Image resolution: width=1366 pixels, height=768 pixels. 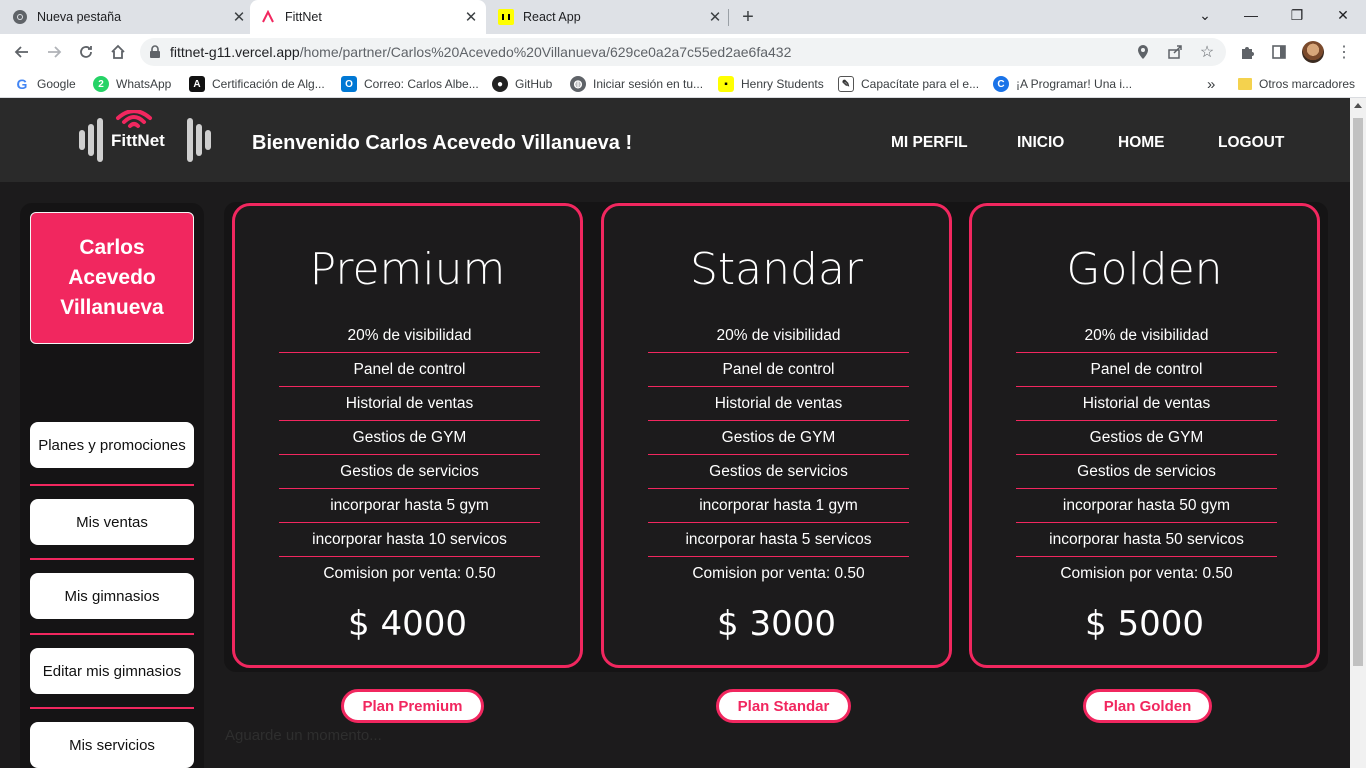 What do you see at coordinates (552, 17) in the screenshot?
I see `tab-title: React App` at bounding box center [552, 17].